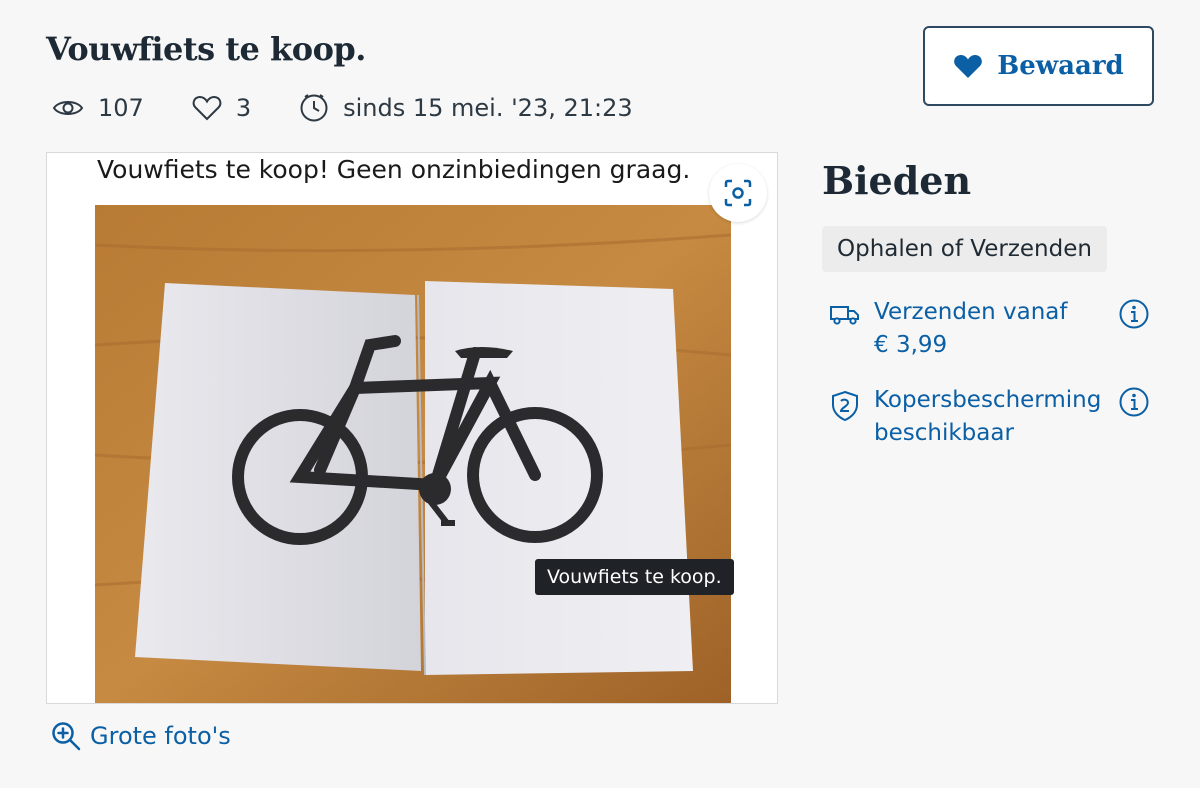  Describe the element at coordinates (897, 180) in the screenshot. I see `bid-heading: Bieden` at that location.